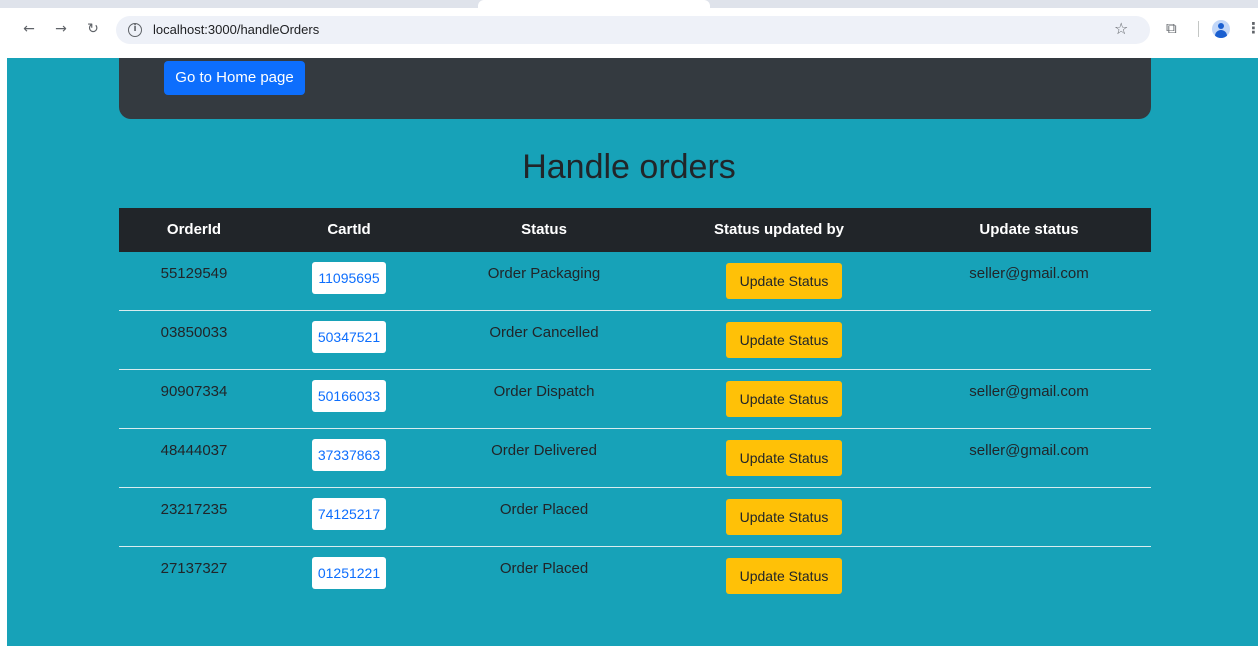  What do you see at coordinates (349, 229) in the screenshot?
I see `header-cartid: CartId` at bounding box center [349, 229].